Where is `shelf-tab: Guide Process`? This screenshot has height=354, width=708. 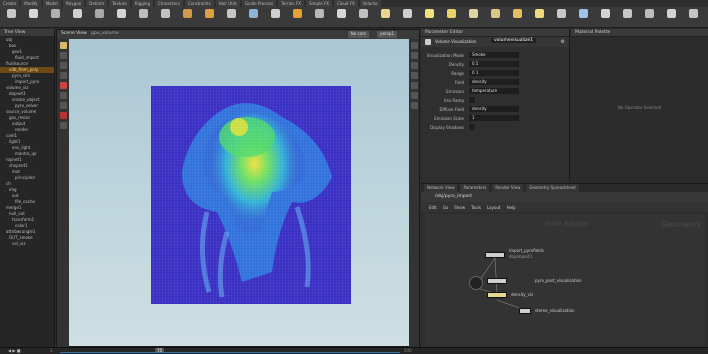
shelf-tab: Guide Process is located at coordinates (259, 3).